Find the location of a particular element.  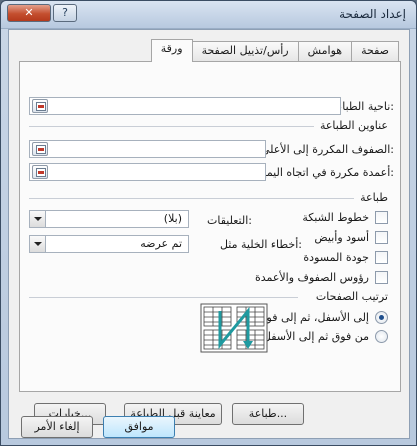

title-bar: إعداد الصفحة ✕ ? is located at coordinates (208, 15).